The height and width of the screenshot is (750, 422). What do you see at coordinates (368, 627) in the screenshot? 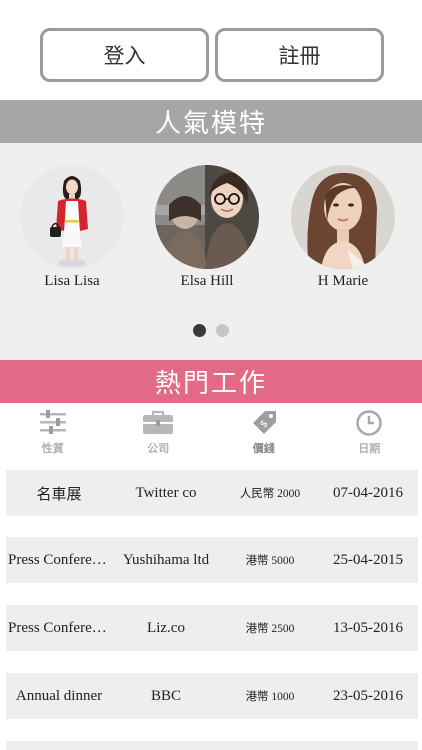
I see `job-date: 13-05-2016` at bounding box center [368, 627].